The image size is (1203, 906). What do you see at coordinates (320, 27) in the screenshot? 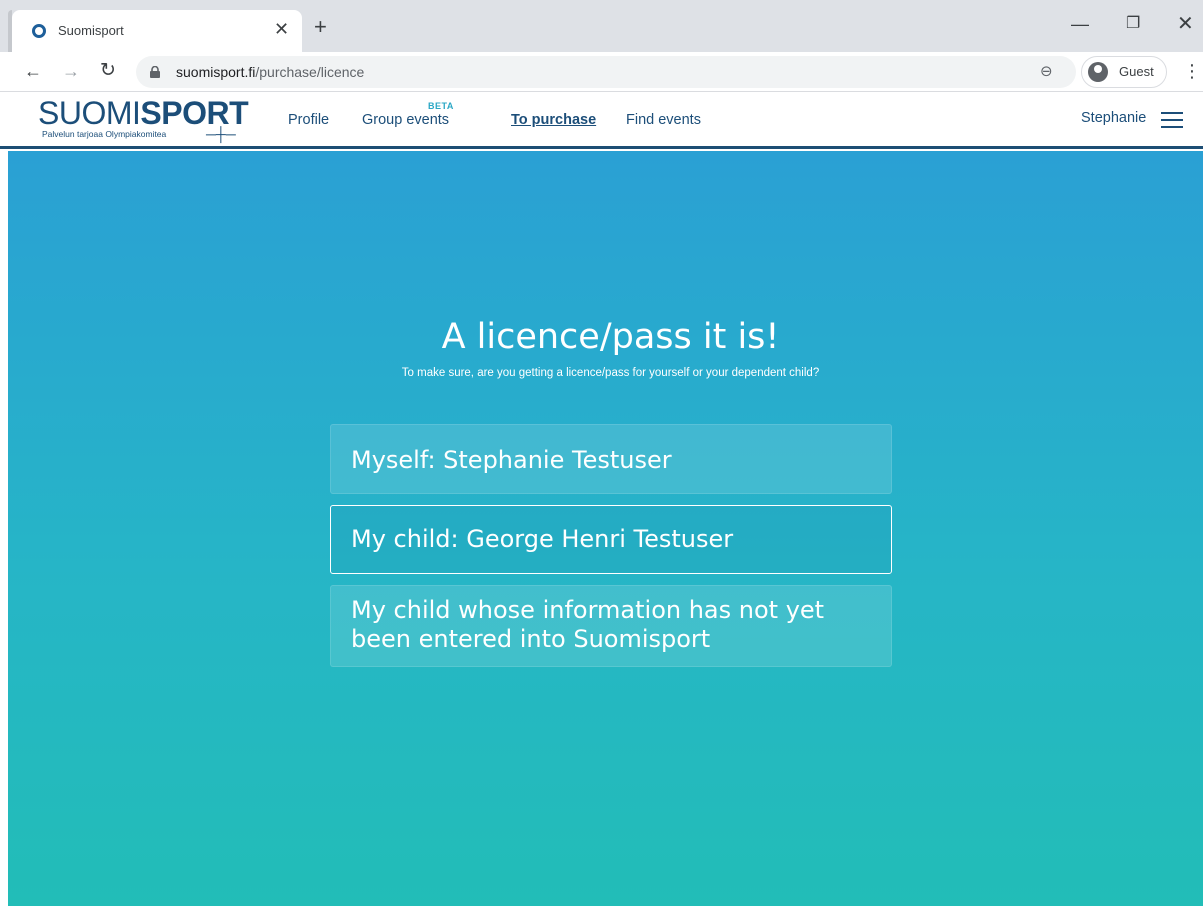
I see `new-tab-plus-icon: +` at bounding box center [320, 27].